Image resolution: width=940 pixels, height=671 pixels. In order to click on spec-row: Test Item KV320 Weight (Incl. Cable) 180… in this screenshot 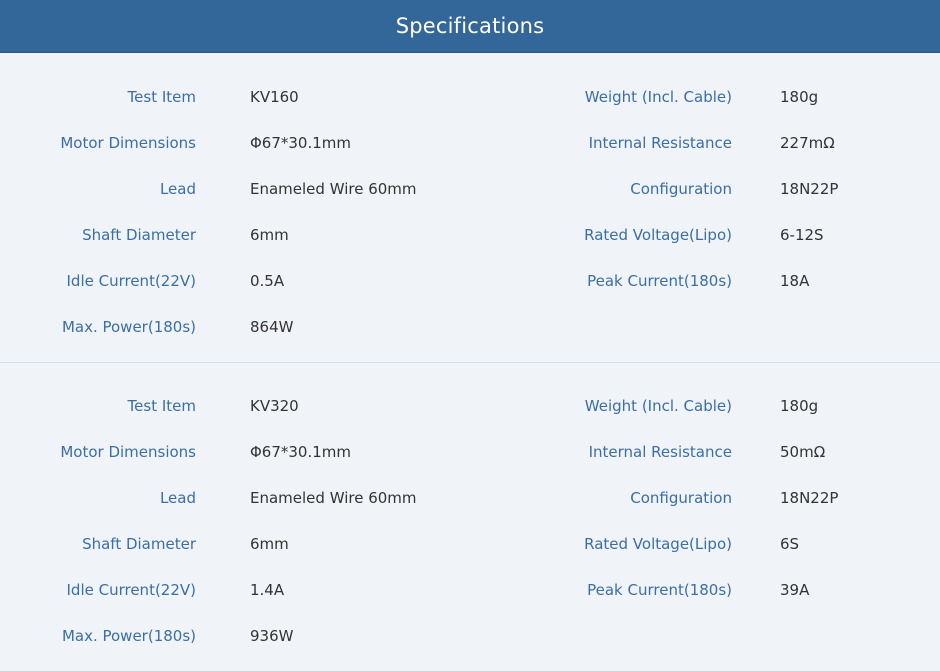, I will do `click(470, 406)`.